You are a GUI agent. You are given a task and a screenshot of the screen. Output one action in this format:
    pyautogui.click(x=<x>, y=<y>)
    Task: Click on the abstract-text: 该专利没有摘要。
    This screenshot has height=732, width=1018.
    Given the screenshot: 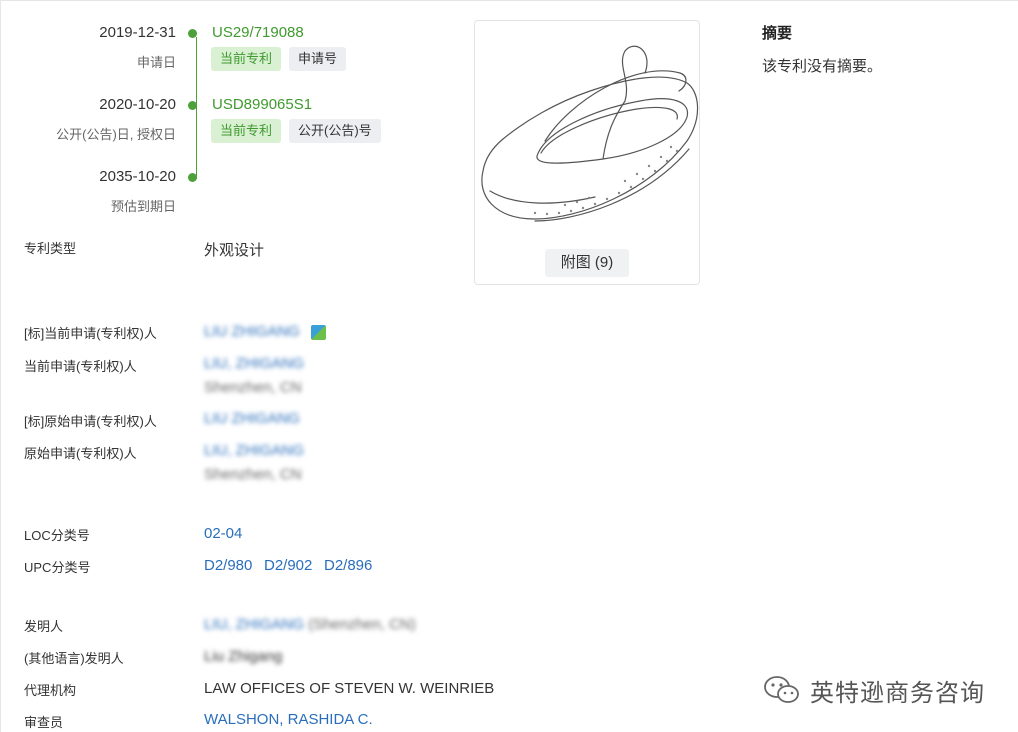 What is the action you would take?
    pyautogui.click(x=822, y=66)
    